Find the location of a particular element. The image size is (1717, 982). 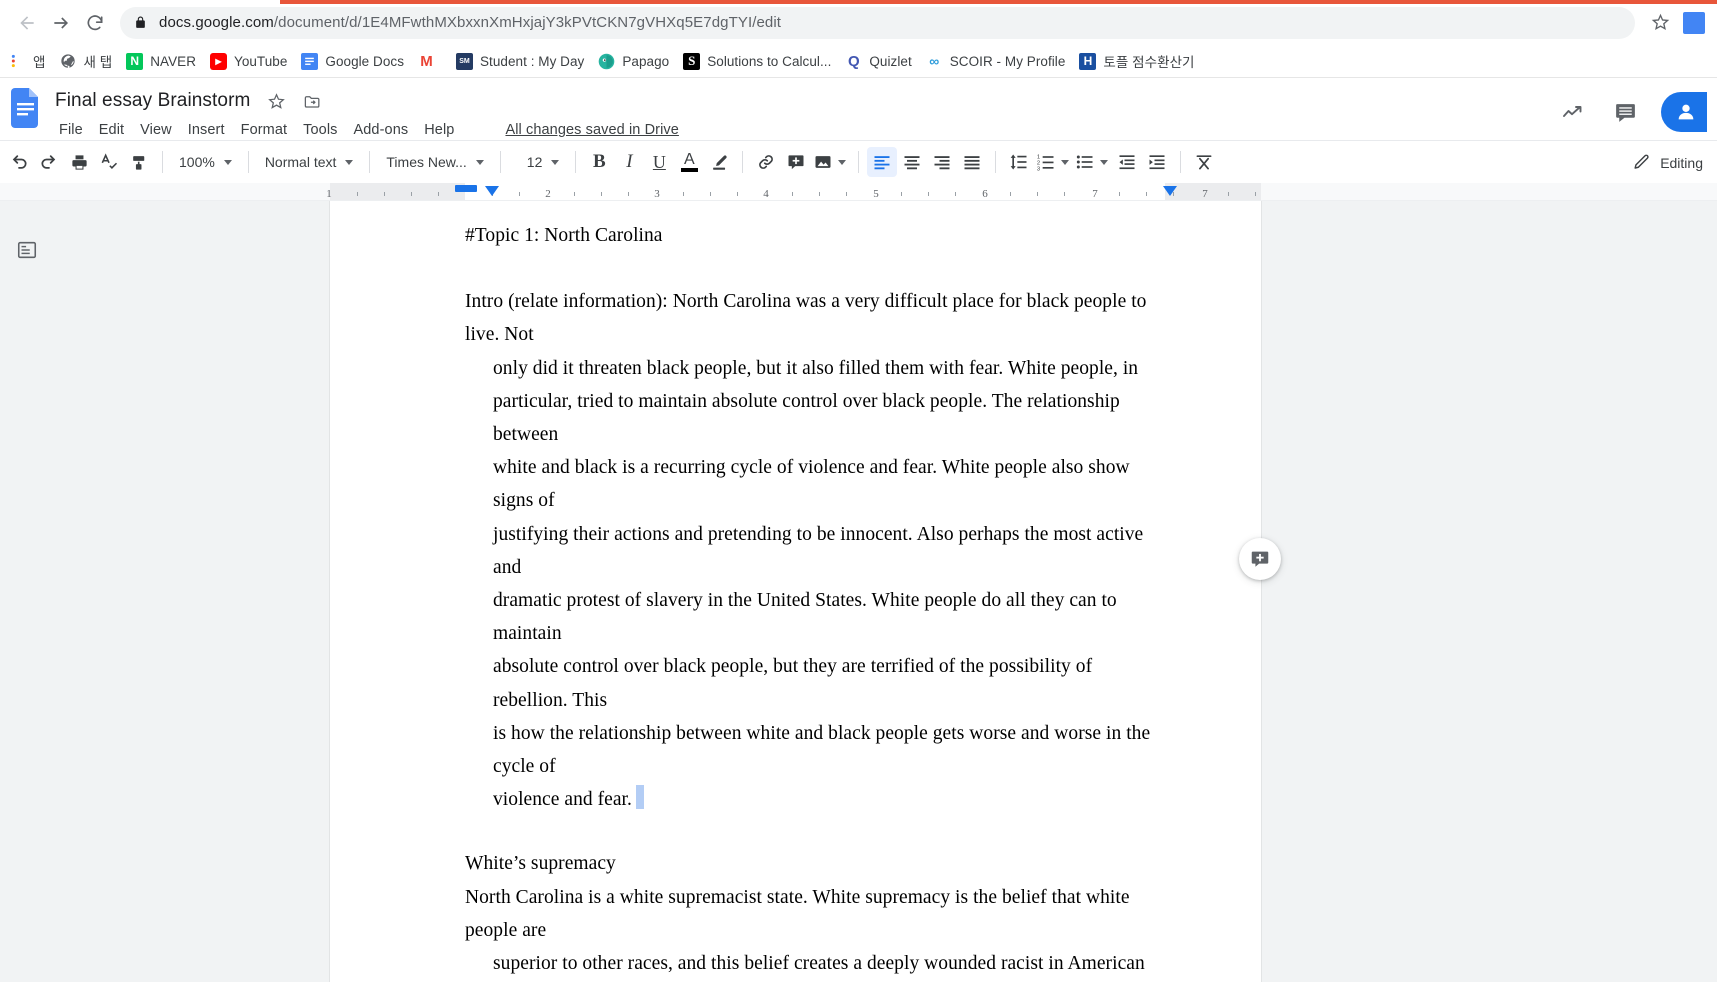

bookmark-star-button is located at coordinates (1660, 23).